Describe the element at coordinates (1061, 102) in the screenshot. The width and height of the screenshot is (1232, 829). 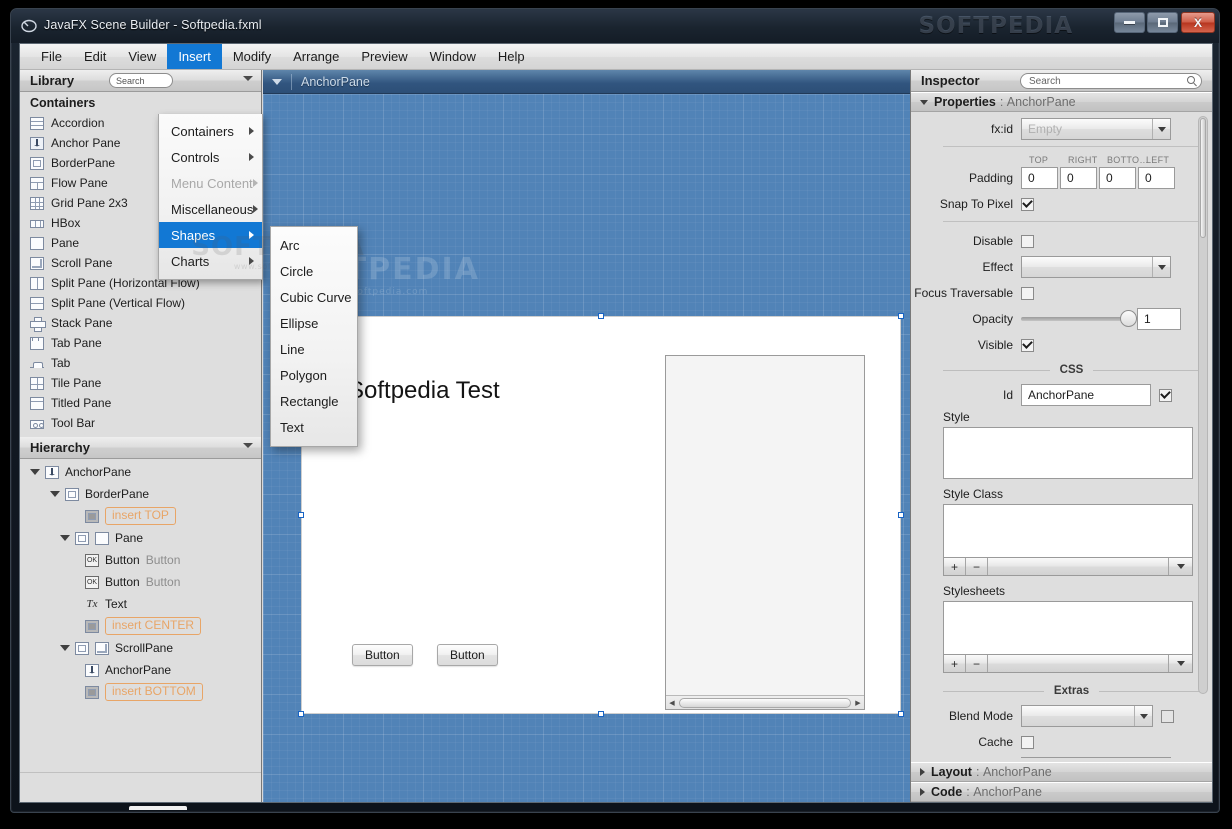
I see `accordion-properties: Properties : AnchorPane` at that location.